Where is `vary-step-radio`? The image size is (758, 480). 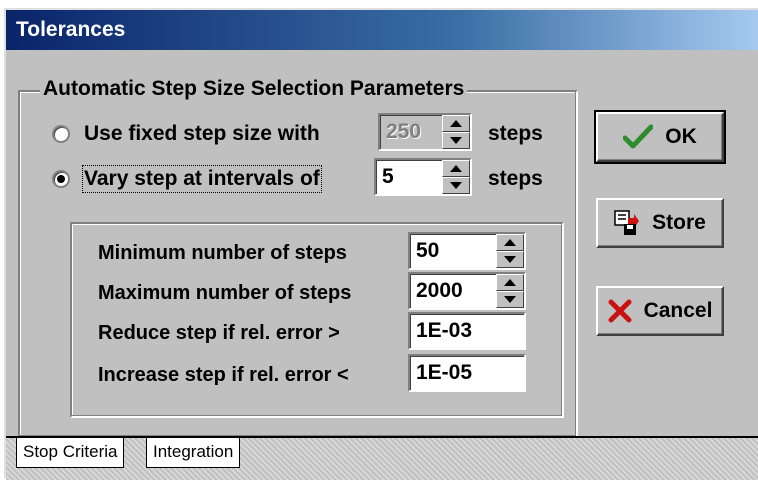
vary-step-radio is located at coordinates (61, 179).